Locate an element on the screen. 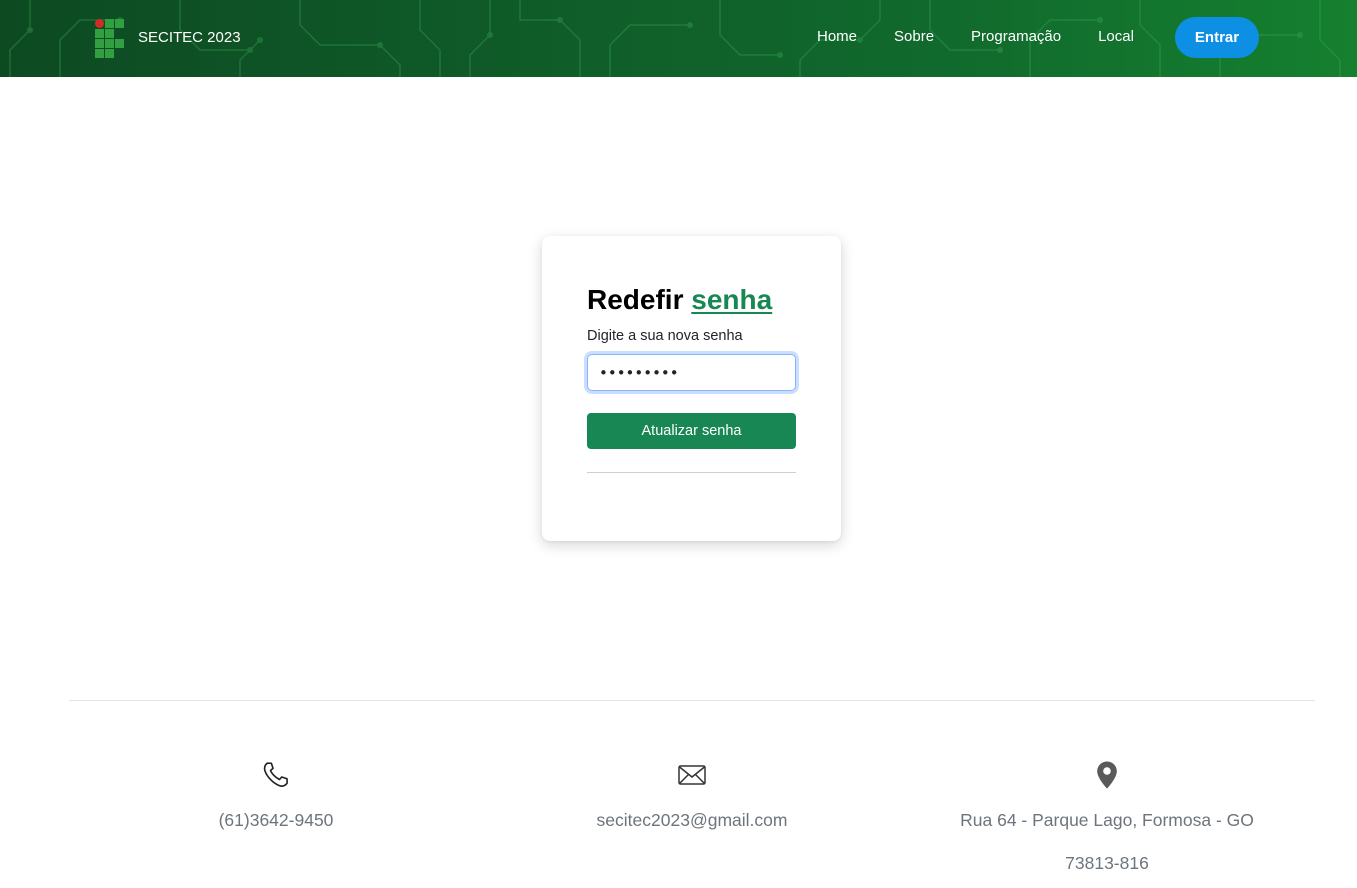 The width and height of the screenshot is (1357, 888). page-title: Redefir senha is located at coordinates (679, 300).